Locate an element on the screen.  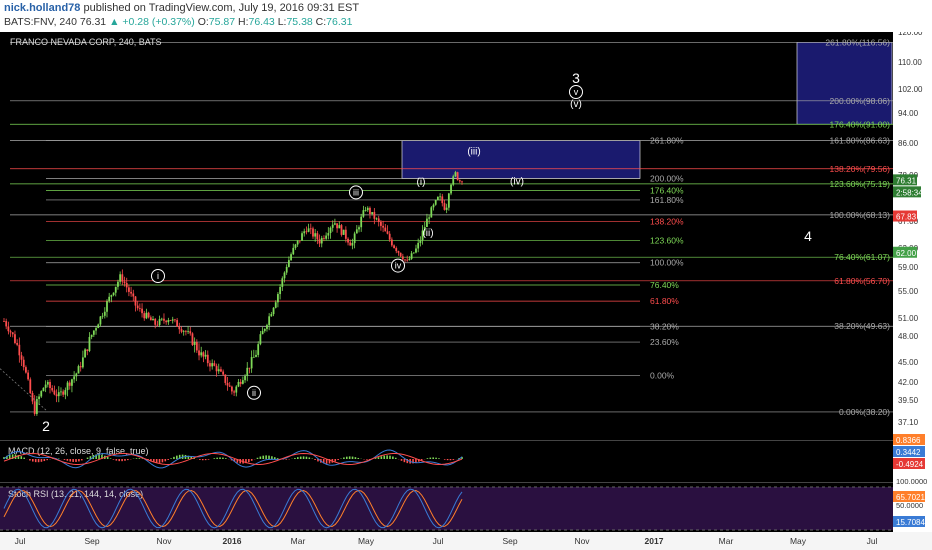
fib-right-label: 100.00%(68.13) is located at coordinates (860, 215).